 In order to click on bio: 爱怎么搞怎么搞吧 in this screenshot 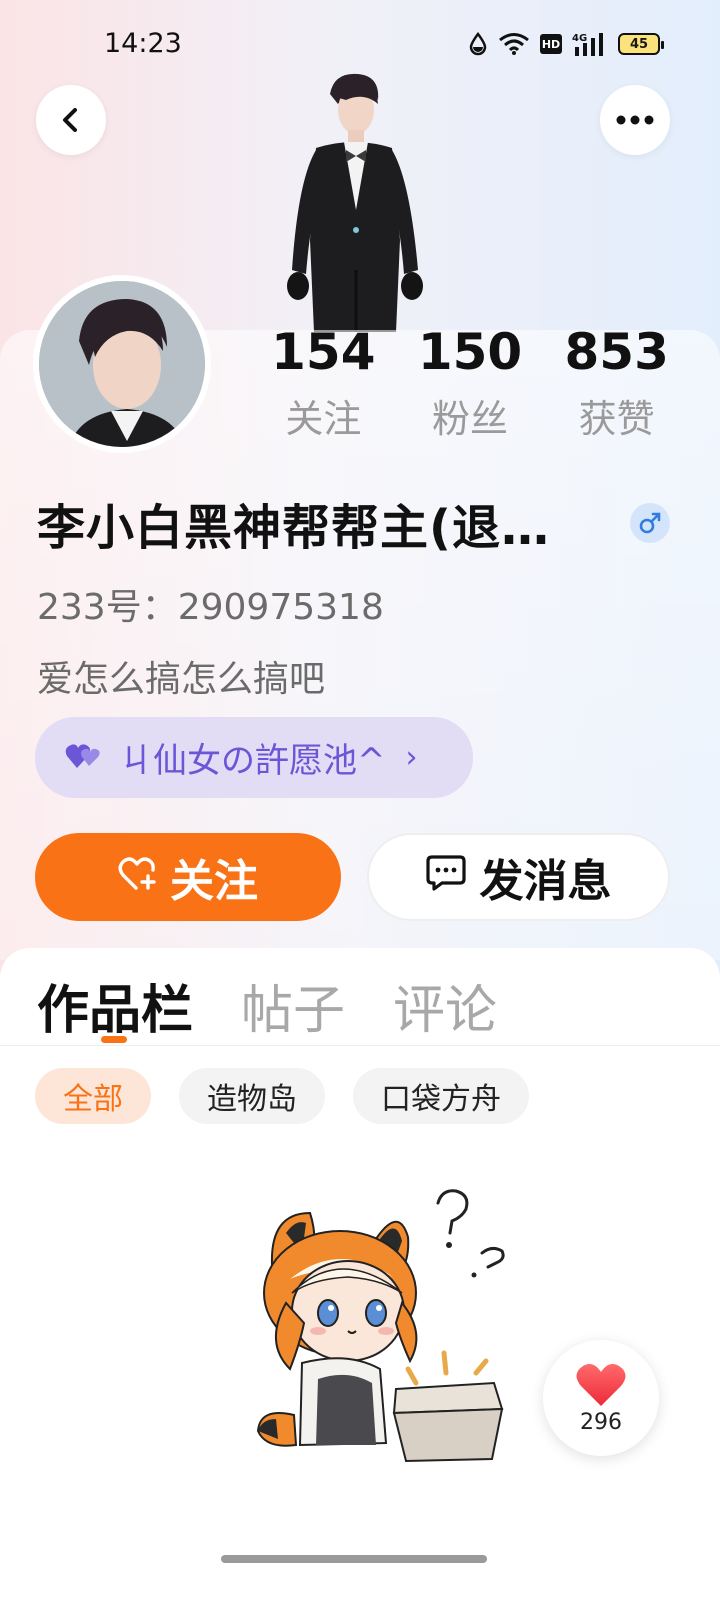, I will do `click(181, 679)`.